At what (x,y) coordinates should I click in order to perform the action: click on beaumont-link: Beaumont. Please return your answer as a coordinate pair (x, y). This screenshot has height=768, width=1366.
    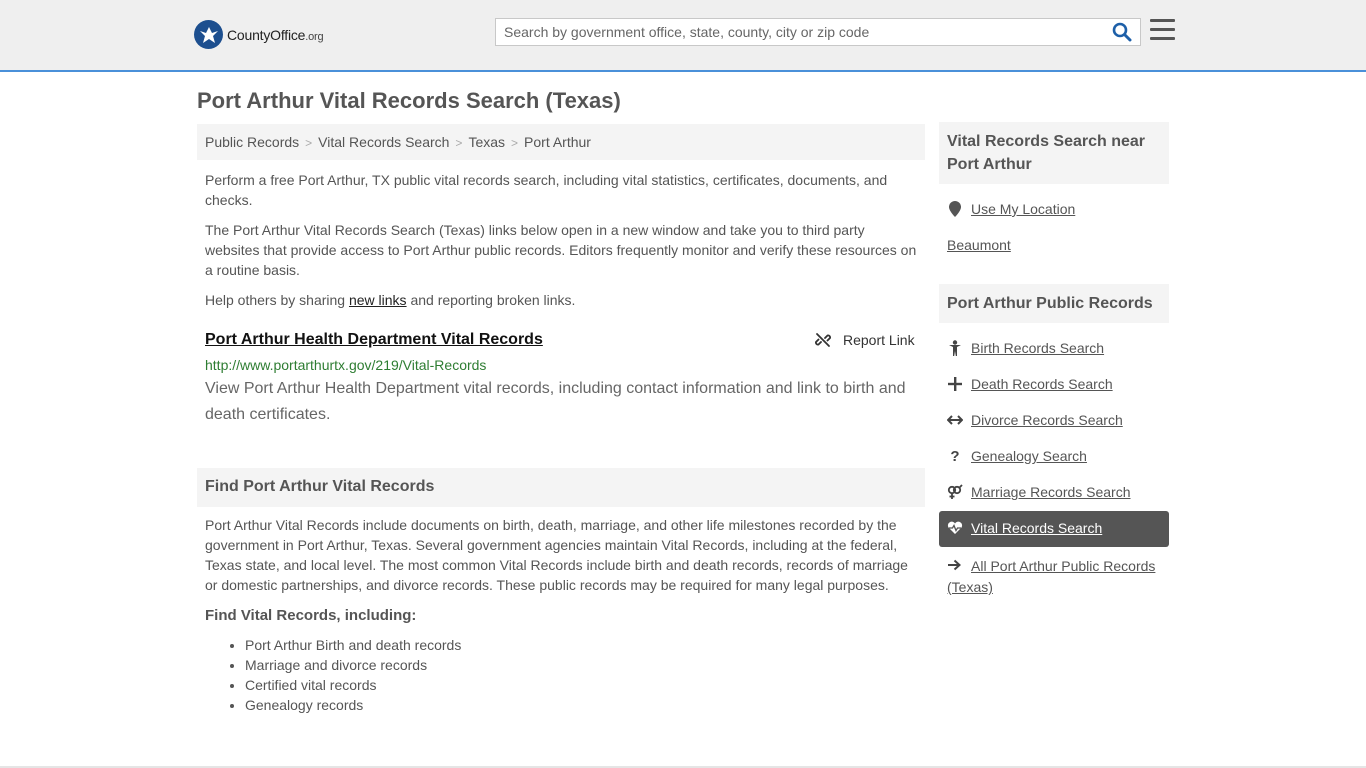
    Looking at the image, I should click on (979, 245).